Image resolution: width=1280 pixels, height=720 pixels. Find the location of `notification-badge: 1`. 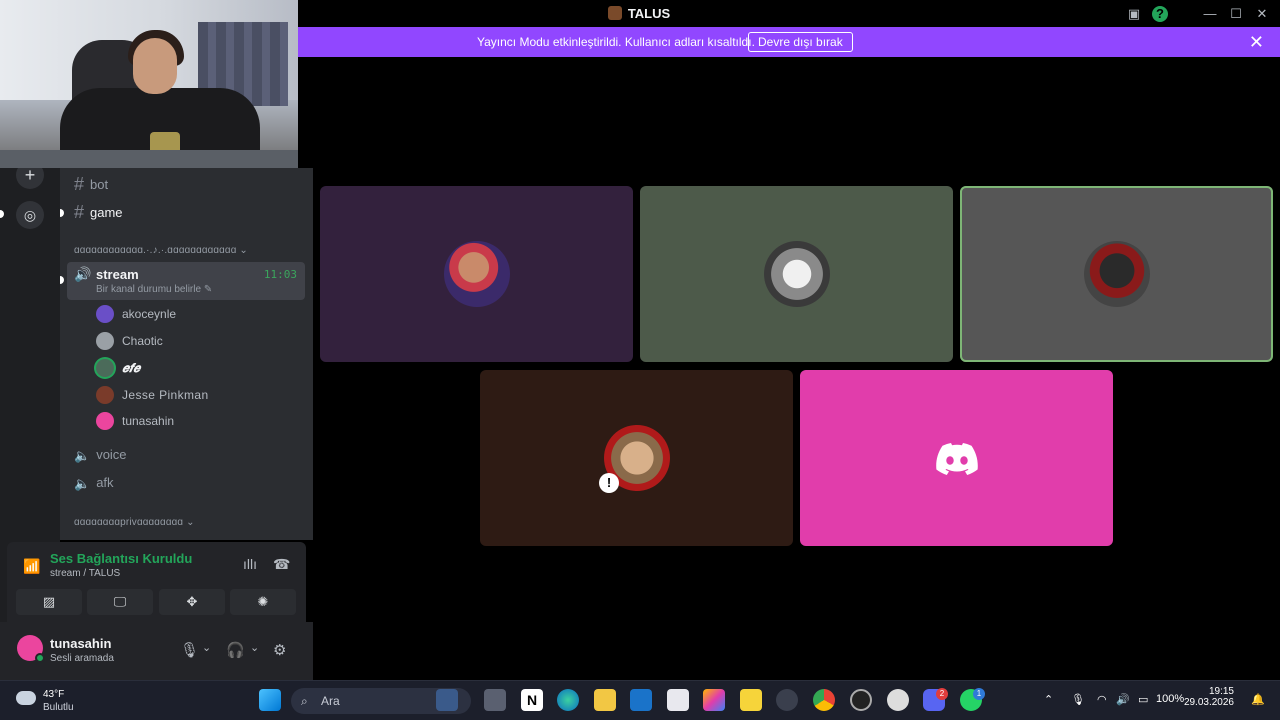

notification-badge: 1 is located at coordinates (979, 694).